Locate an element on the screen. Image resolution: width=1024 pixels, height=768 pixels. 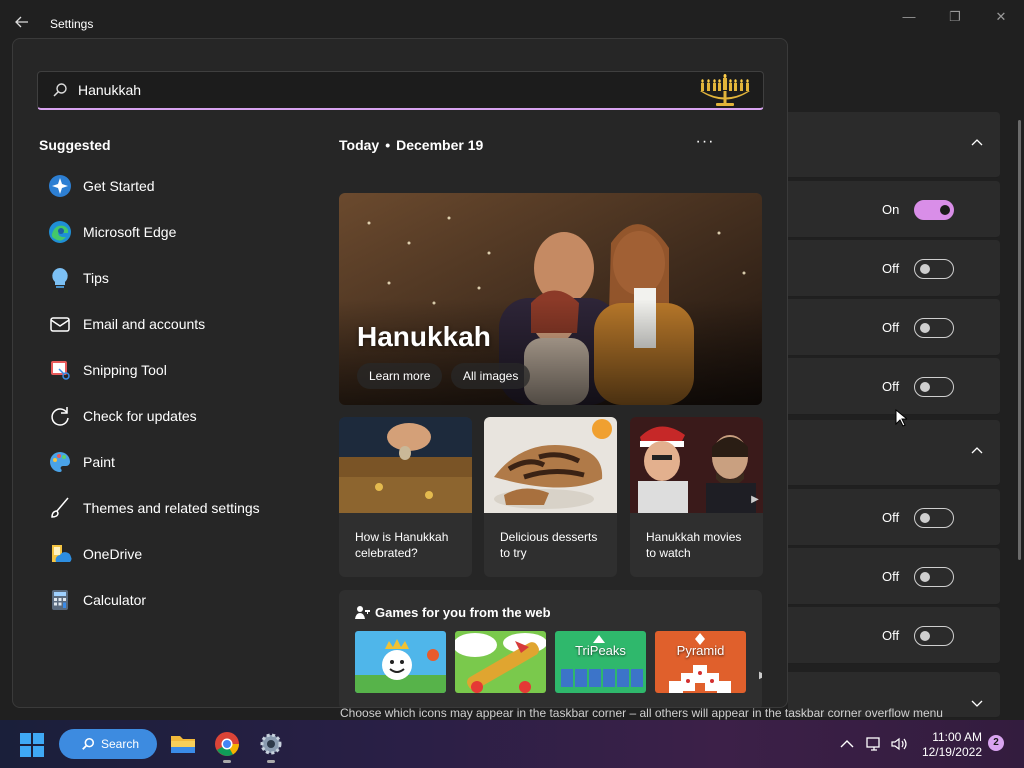
suggested-item-email-and-accounts: Email and accounts is located at coordinates (177, 324).